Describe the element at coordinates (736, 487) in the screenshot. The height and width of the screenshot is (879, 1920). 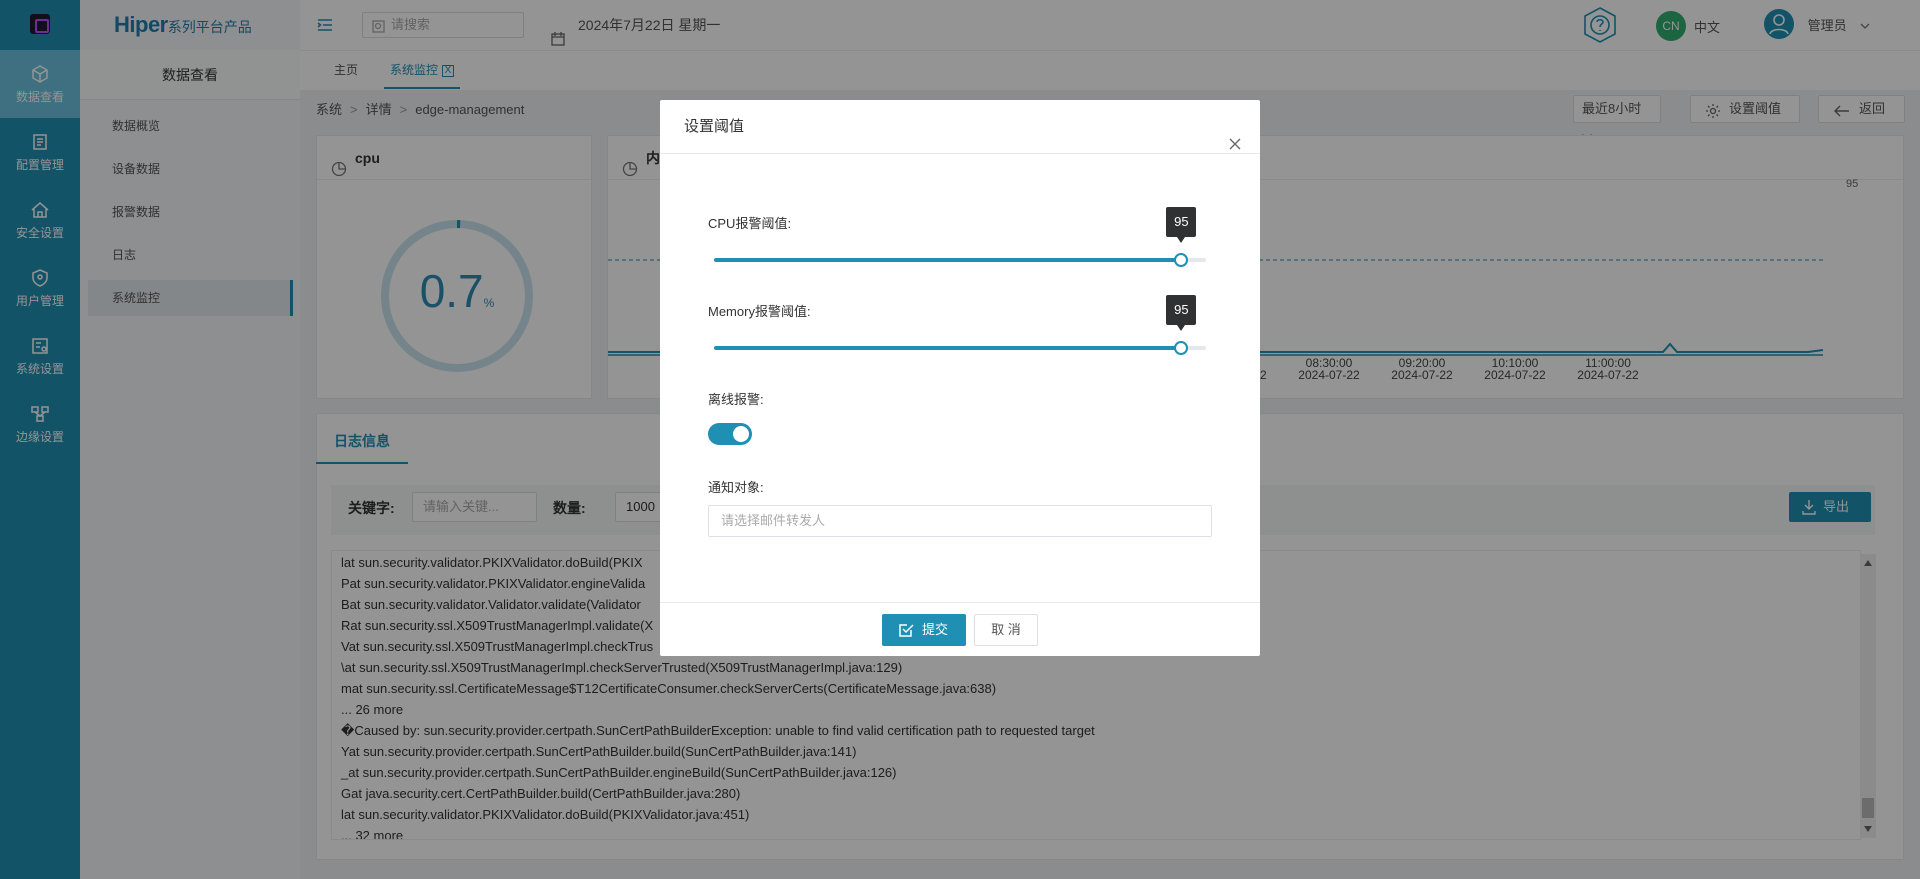
I see `notify-target-label: 通知对象:` at that location.